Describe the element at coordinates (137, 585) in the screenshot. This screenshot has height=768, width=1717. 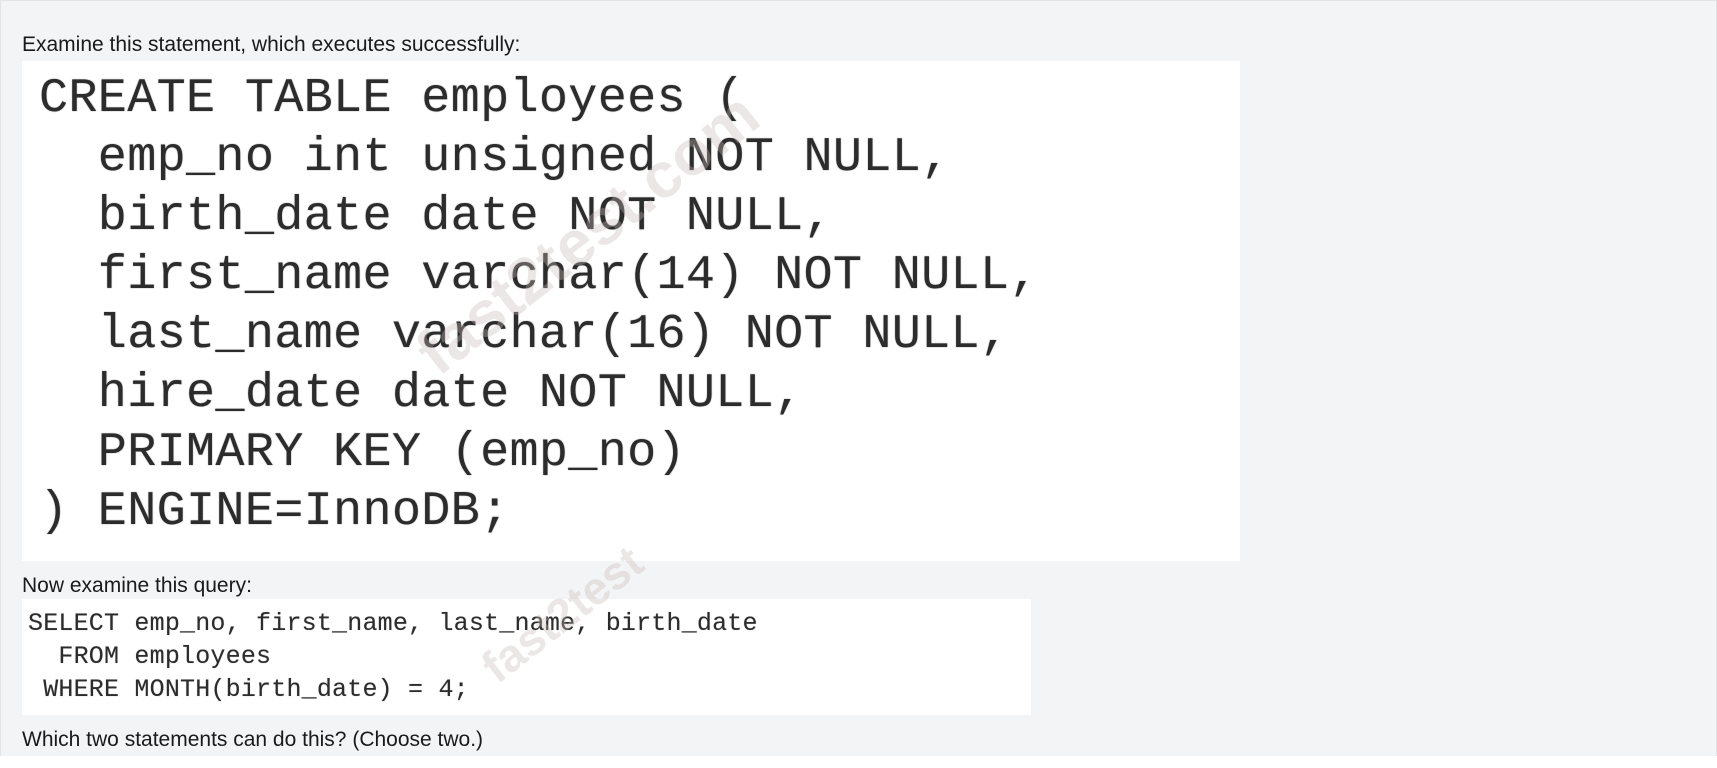
I see `query-intro-text: Now examine this query:` at that location.